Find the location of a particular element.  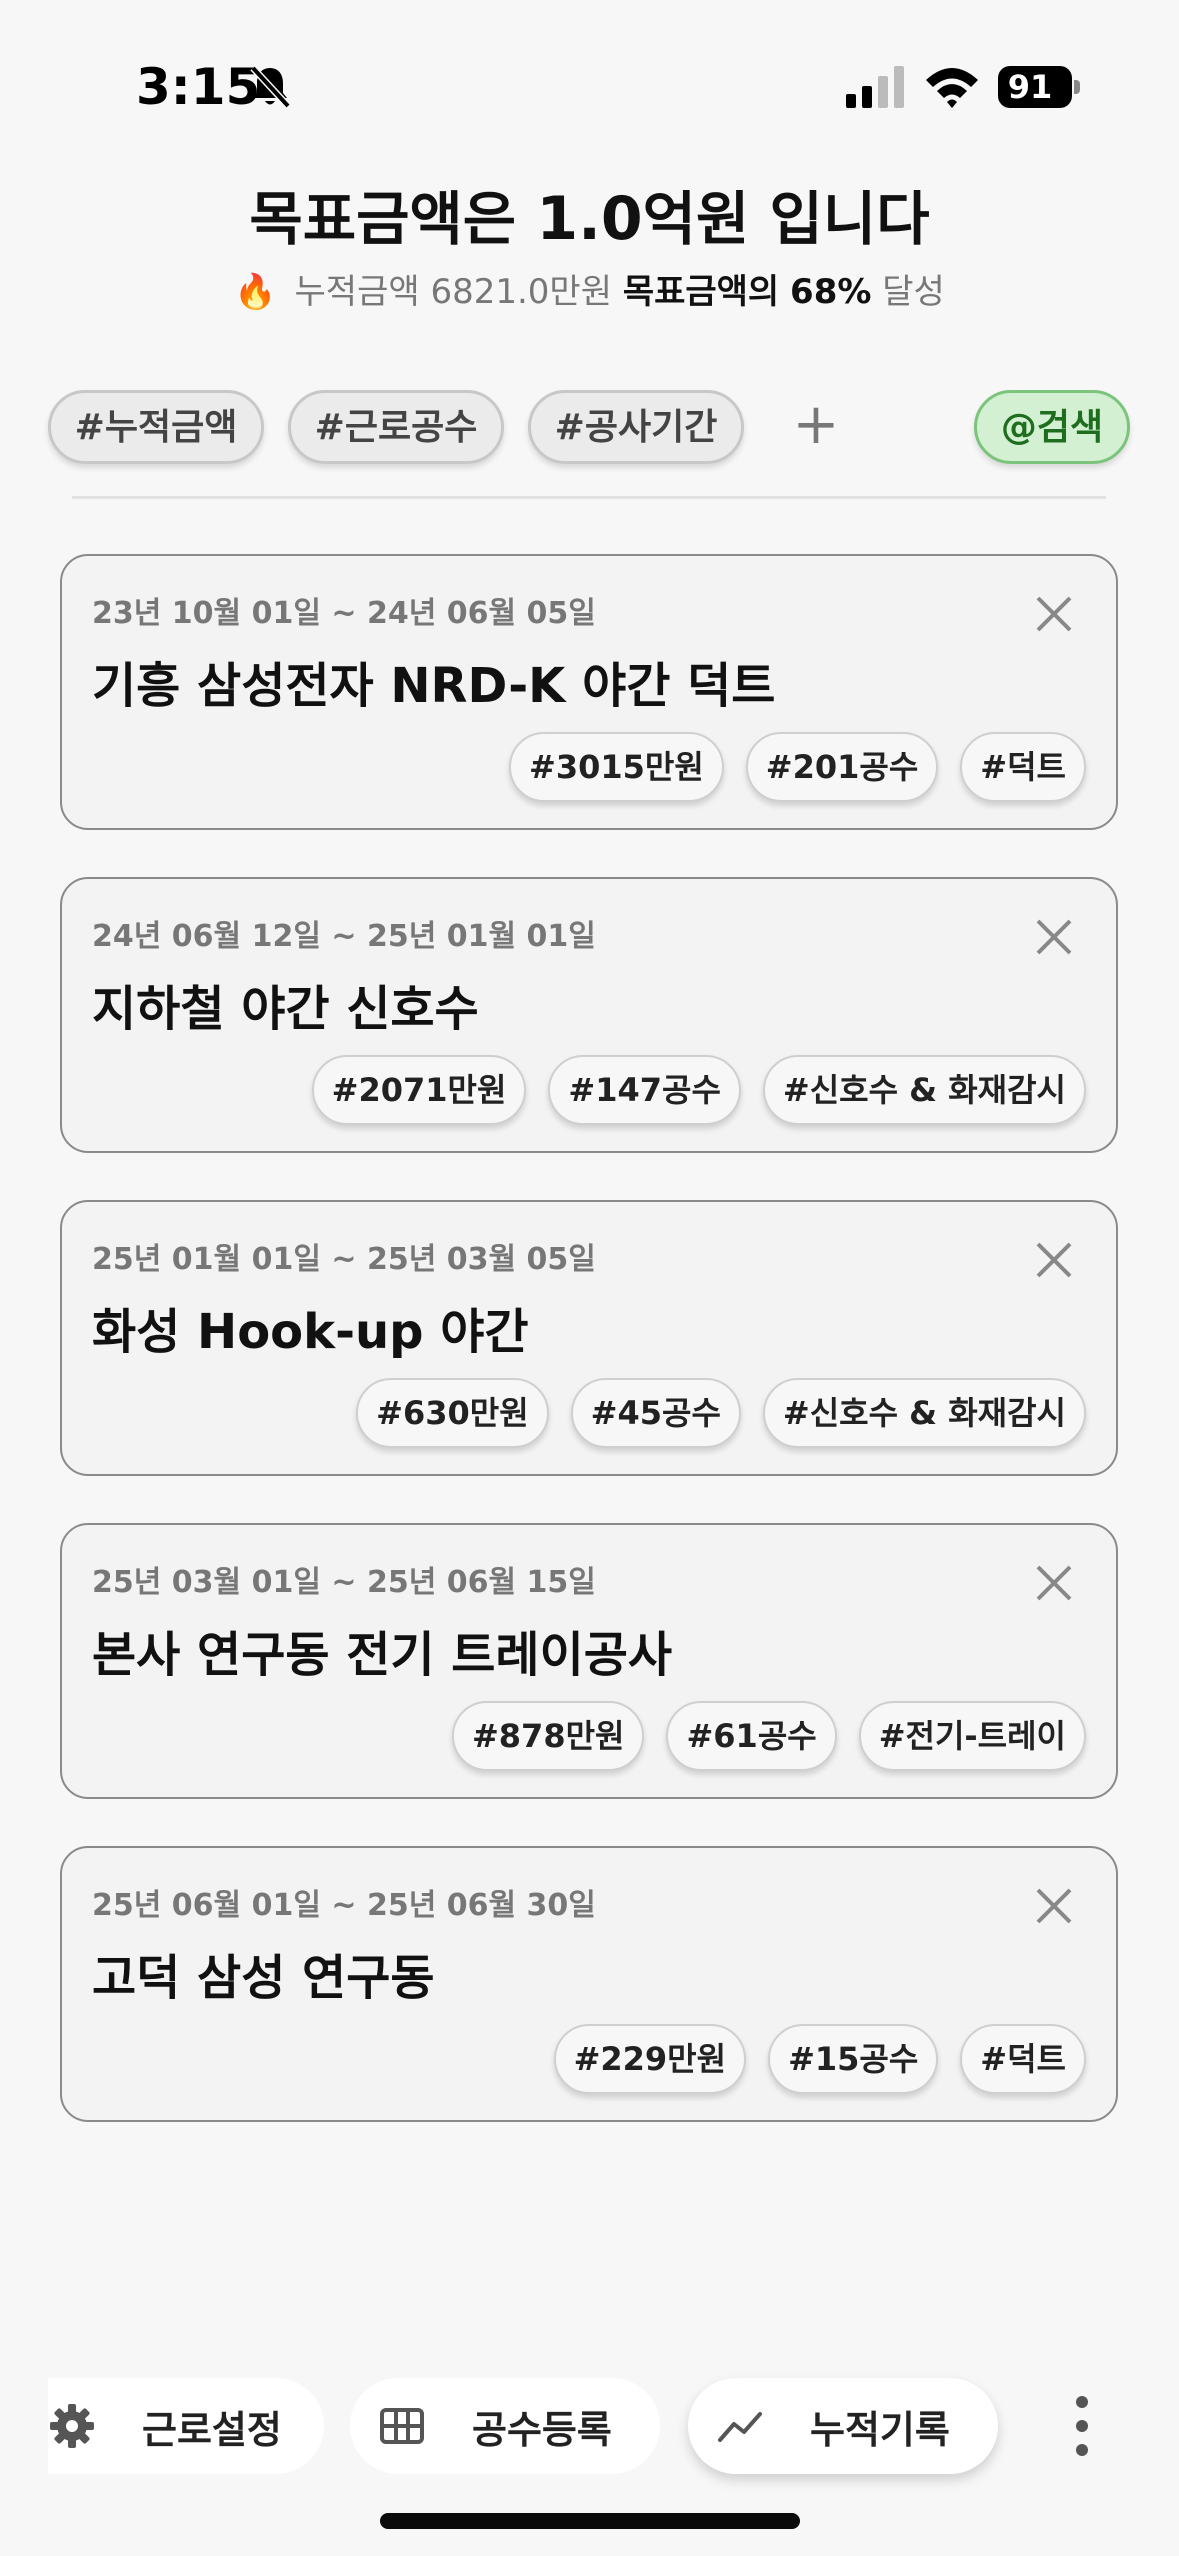

project-title: 지하철 야간 신호수 is located at coordinates (285, 1009).